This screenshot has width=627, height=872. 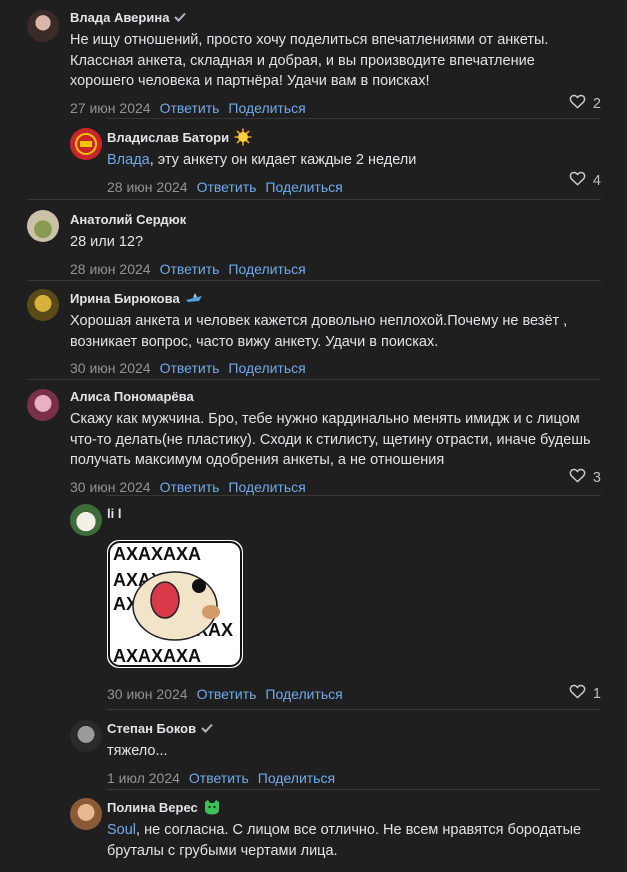 What do you see at coordinates (114, 513) in the screenshot?
I see `author-name: li l` at bounding box center [114, 513].